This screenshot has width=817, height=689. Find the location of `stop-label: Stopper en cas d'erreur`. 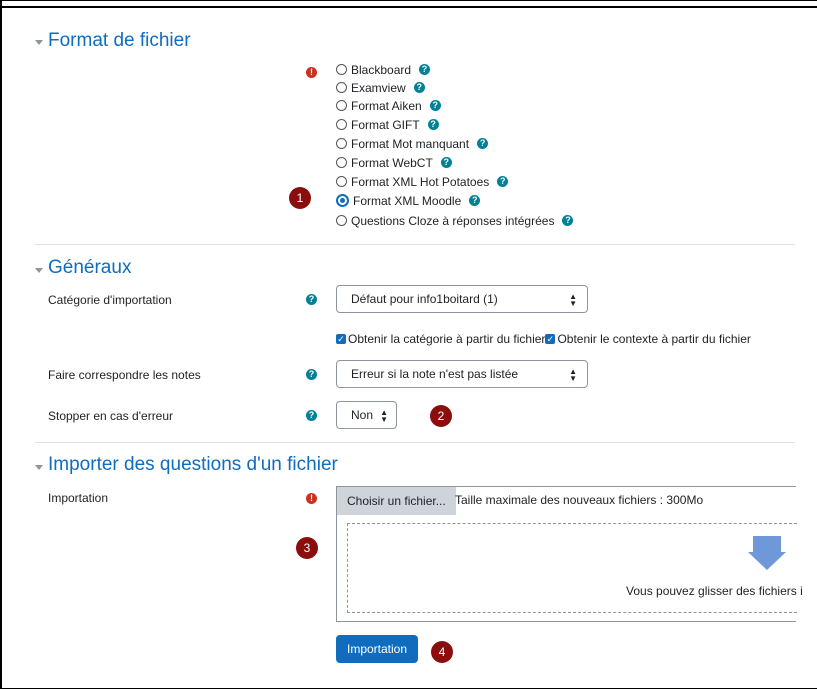

stop-label: Stopper en cas d'erreur is located at coordinates (111, 416).